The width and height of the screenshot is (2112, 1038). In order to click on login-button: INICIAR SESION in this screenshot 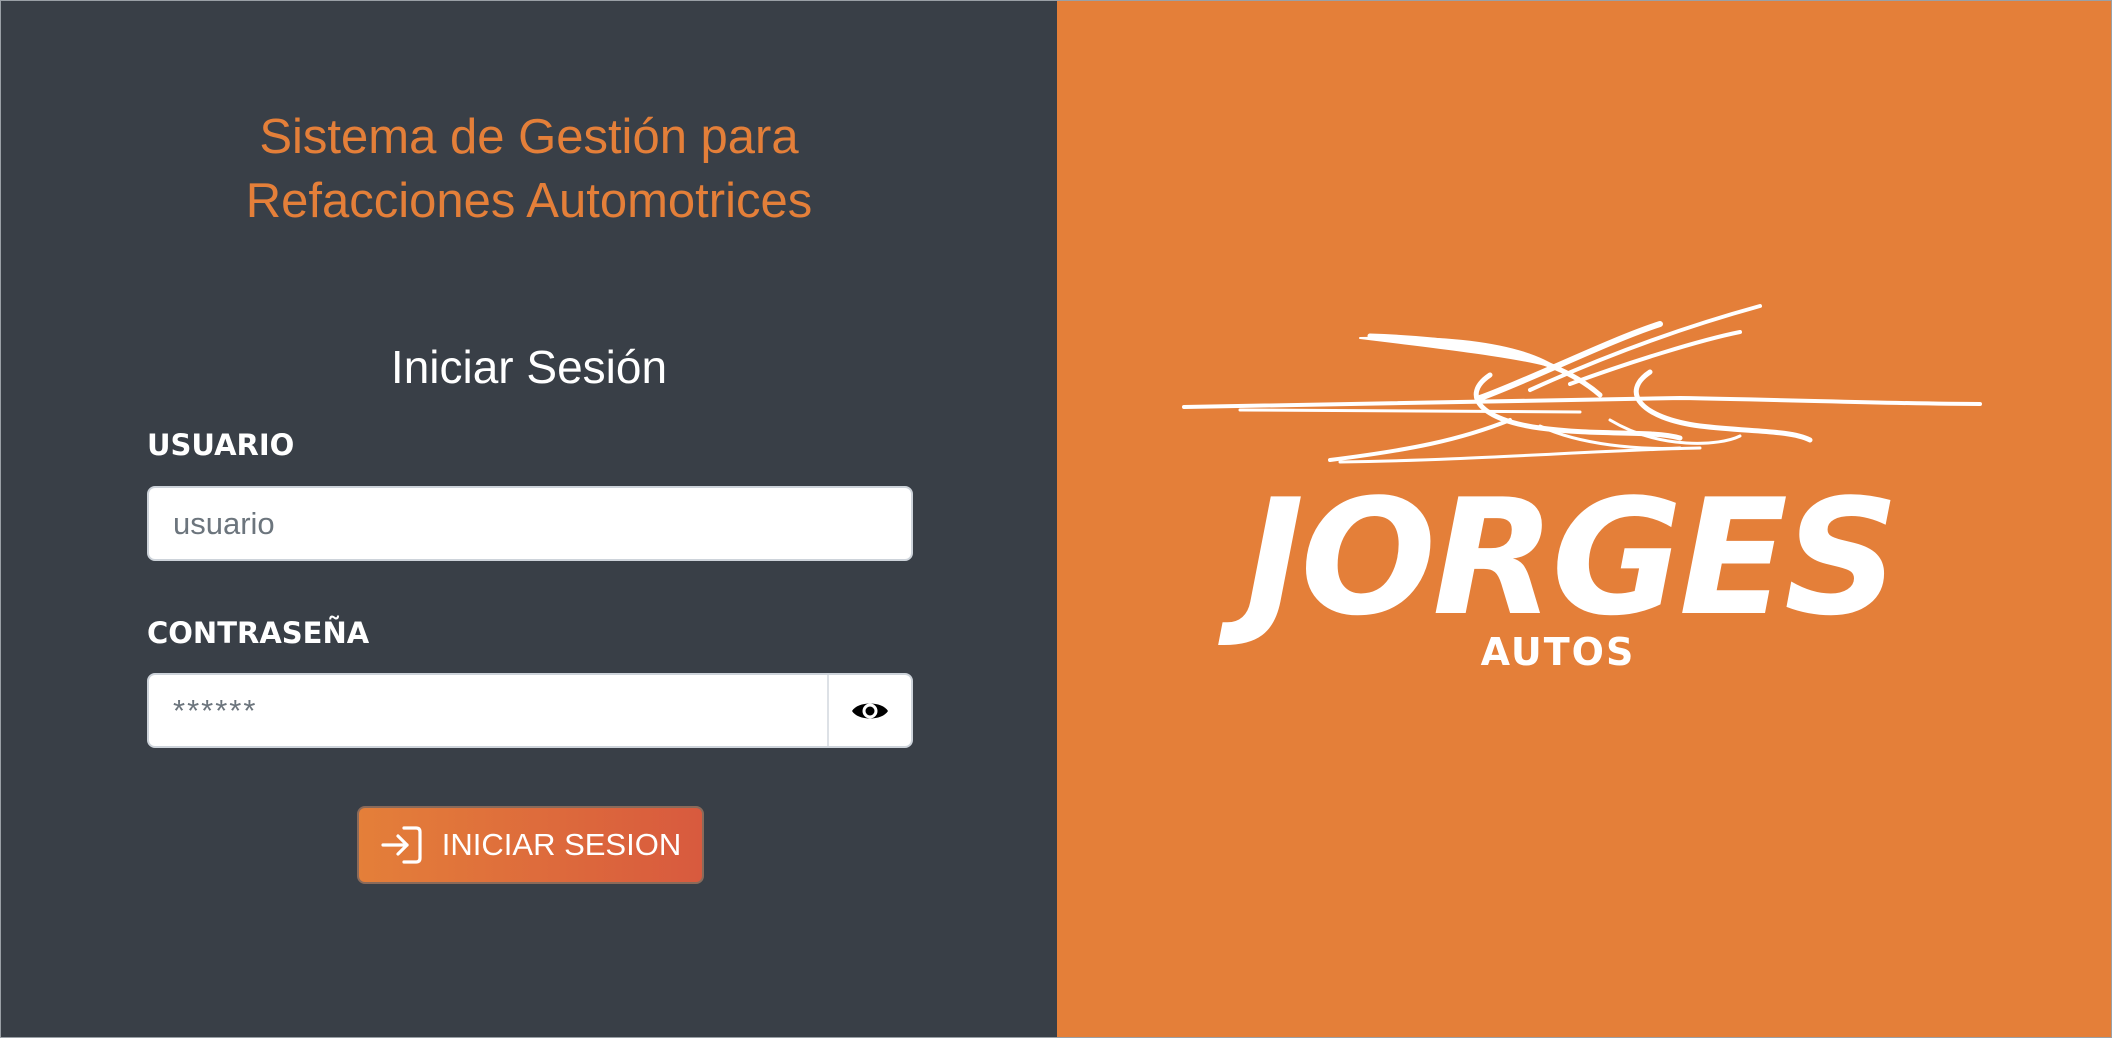, I will do `click(530, 845)`.